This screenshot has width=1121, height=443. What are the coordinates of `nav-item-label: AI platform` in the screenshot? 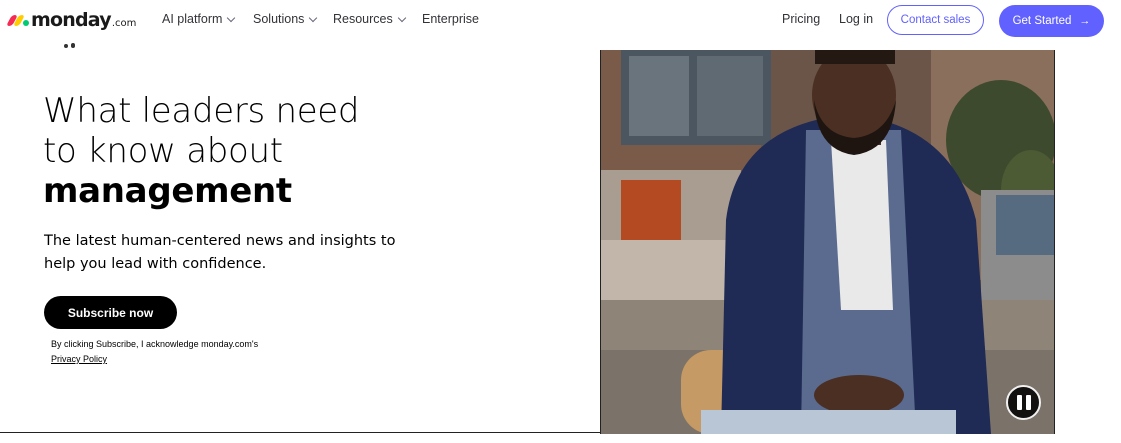 It's located at (192, 19).